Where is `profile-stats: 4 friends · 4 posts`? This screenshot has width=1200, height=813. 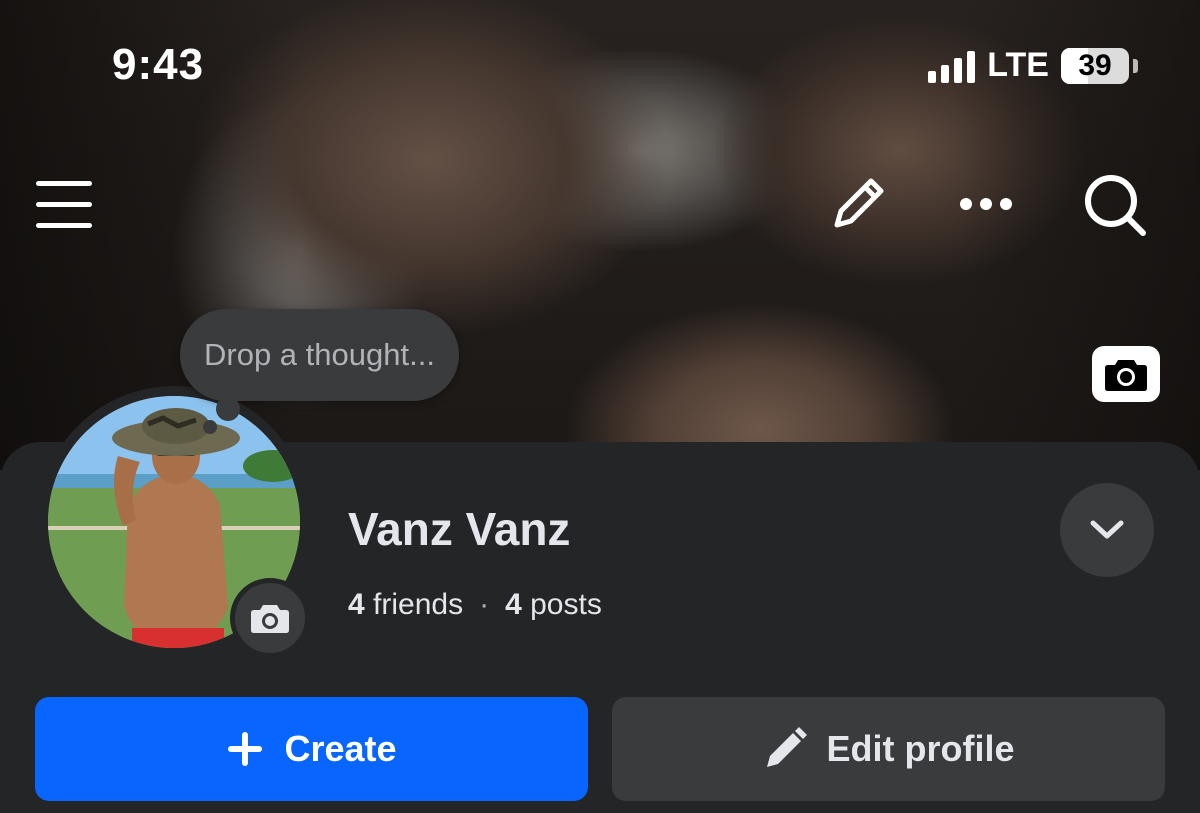
profile-stats: 4 friends · 4 posts is located at coordinates (475, 605).